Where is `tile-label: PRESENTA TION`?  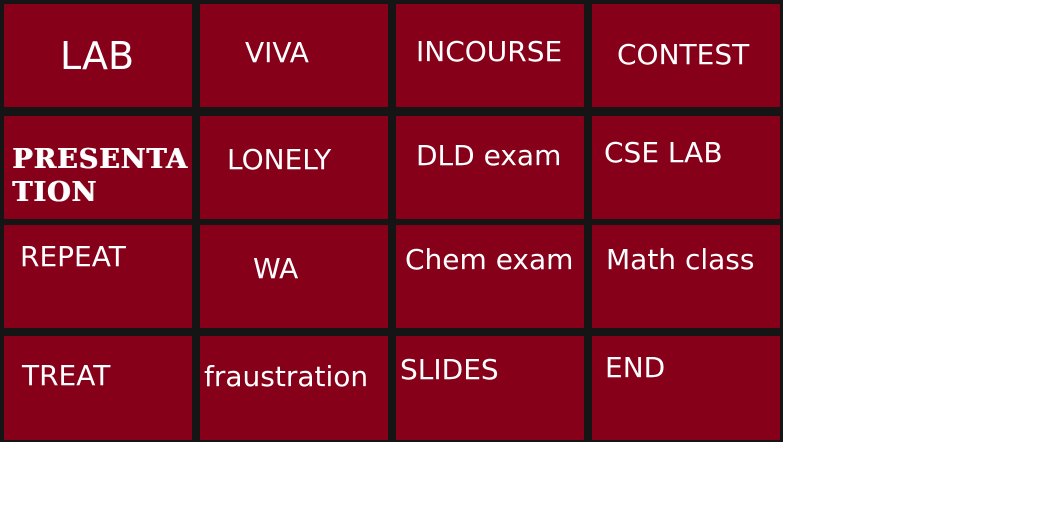 tile-label: PRESENTA TION is located at coordinates (100, 176).